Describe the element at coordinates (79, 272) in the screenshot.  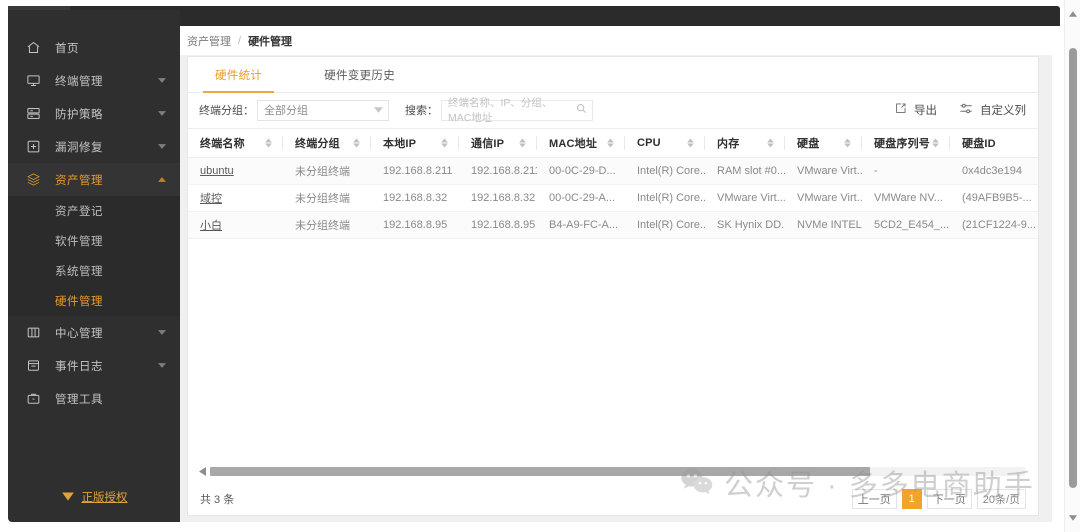
I see `sidebar-subitem-label: 系统管理` at that location.